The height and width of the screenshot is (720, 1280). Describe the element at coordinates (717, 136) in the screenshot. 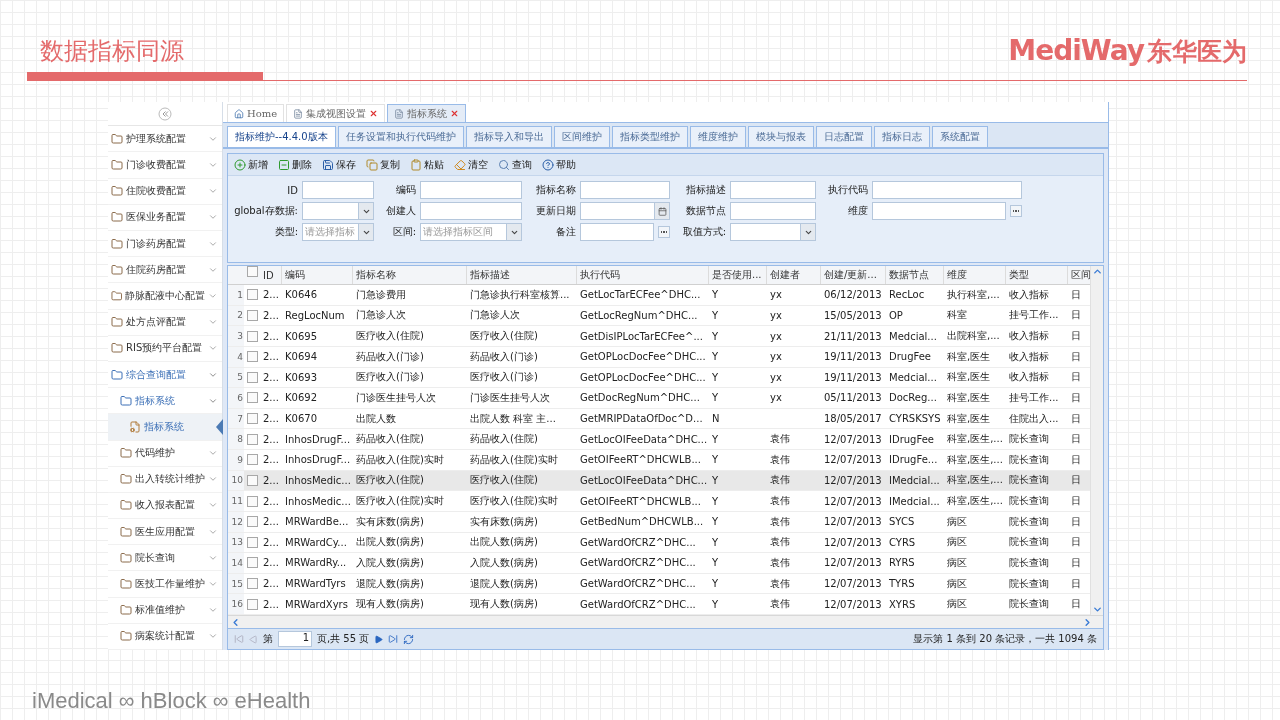

I see `module-tab: 维度维护` at that location.